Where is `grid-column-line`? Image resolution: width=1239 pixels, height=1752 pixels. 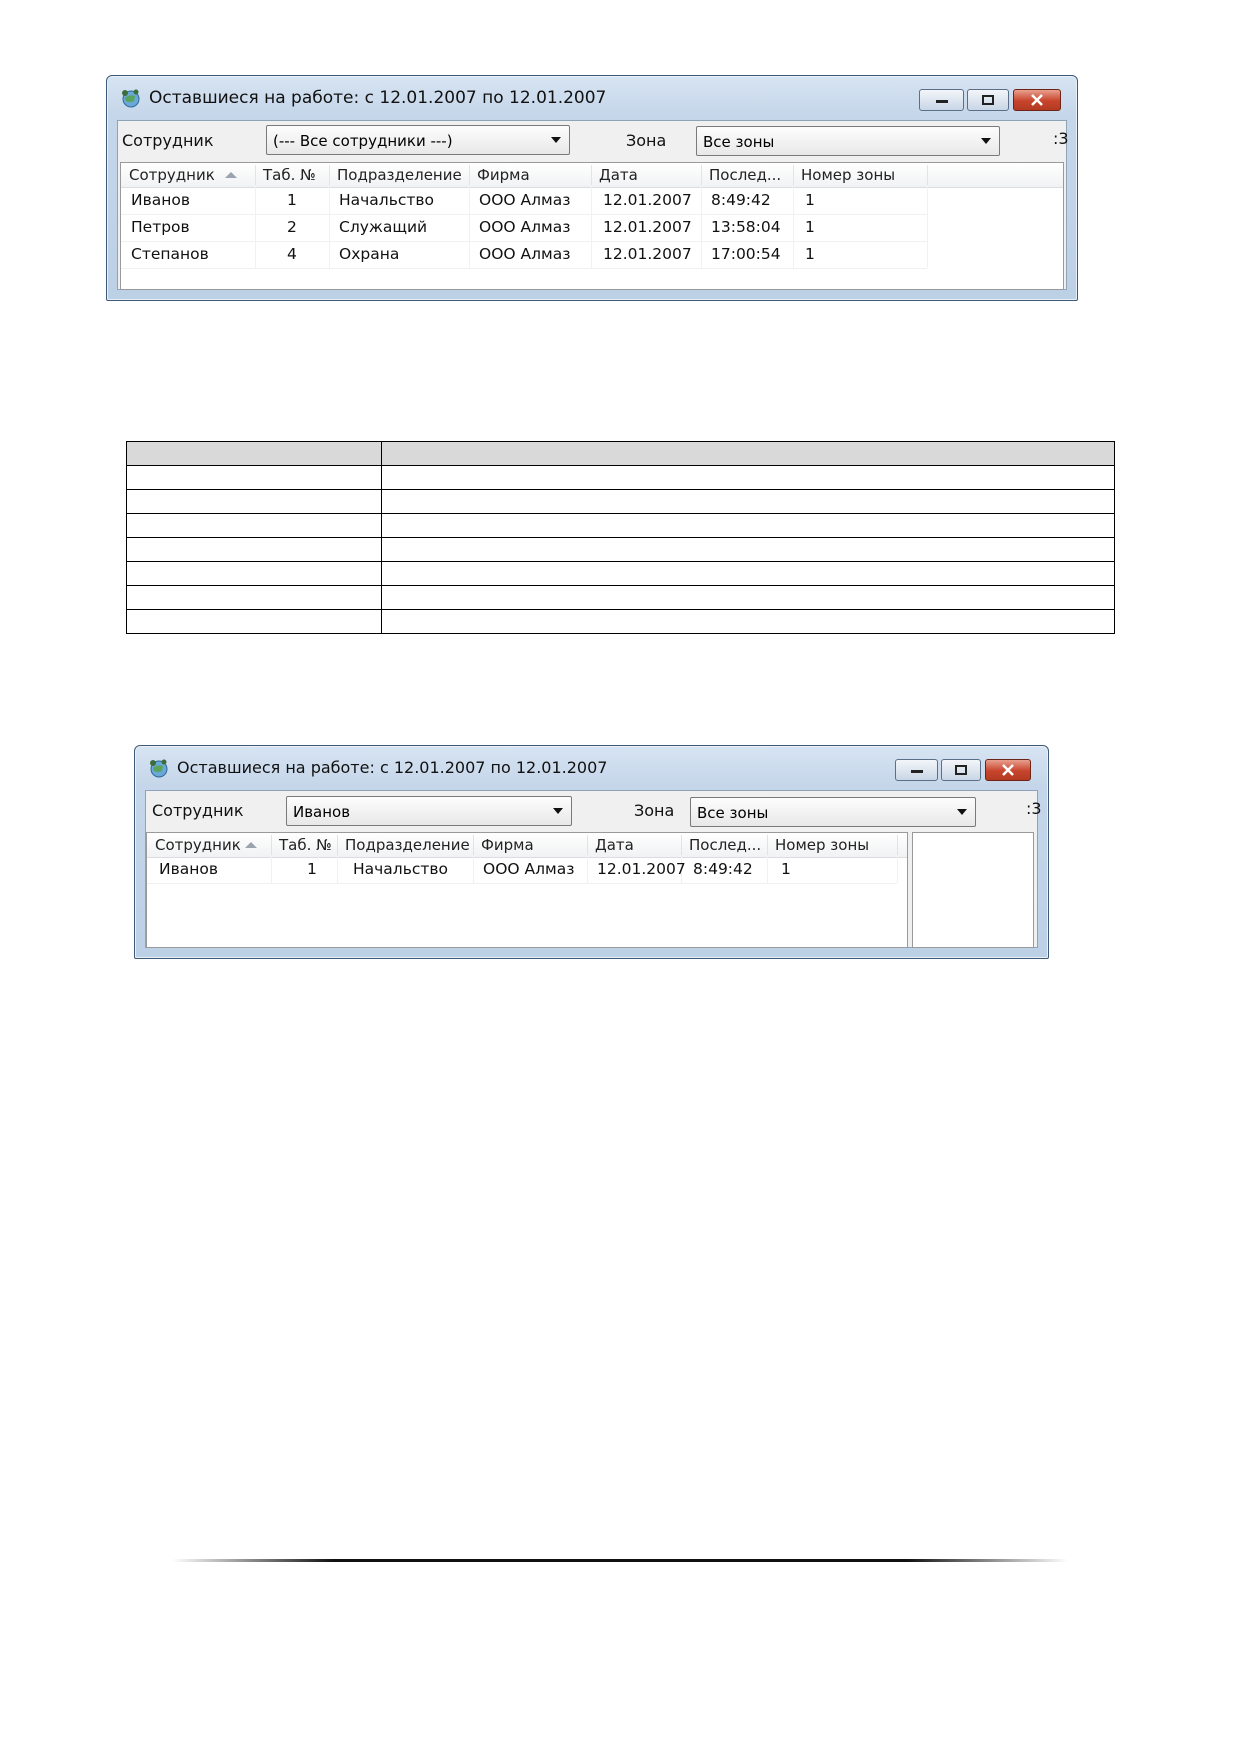
grid-column-line is located at coordinates (927, 227).